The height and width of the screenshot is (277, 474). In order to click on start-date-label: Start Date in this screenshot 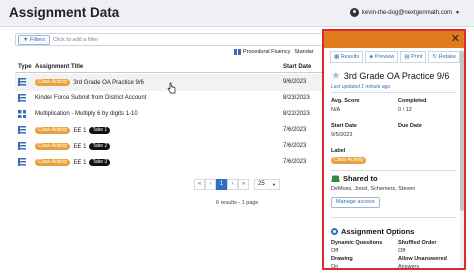, I will do `click(344, 126)`.